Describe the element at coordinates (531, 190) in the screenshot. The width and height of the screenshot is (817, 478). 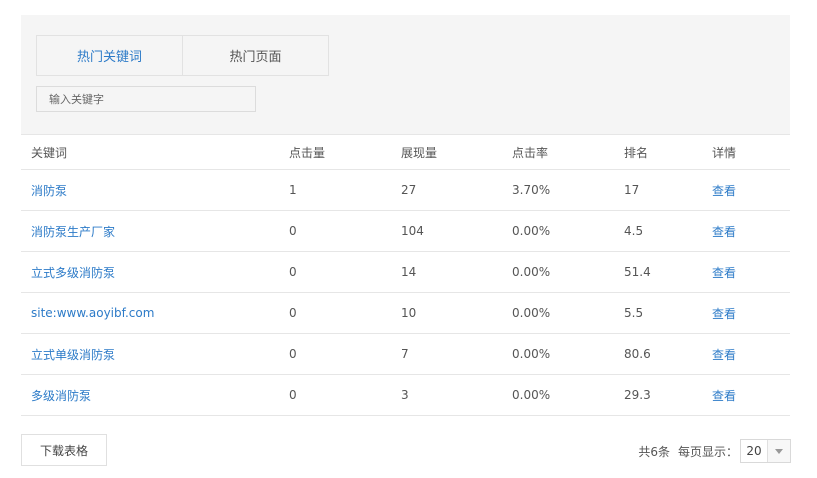
I see `ctr-cell: 3.70%` at that location.